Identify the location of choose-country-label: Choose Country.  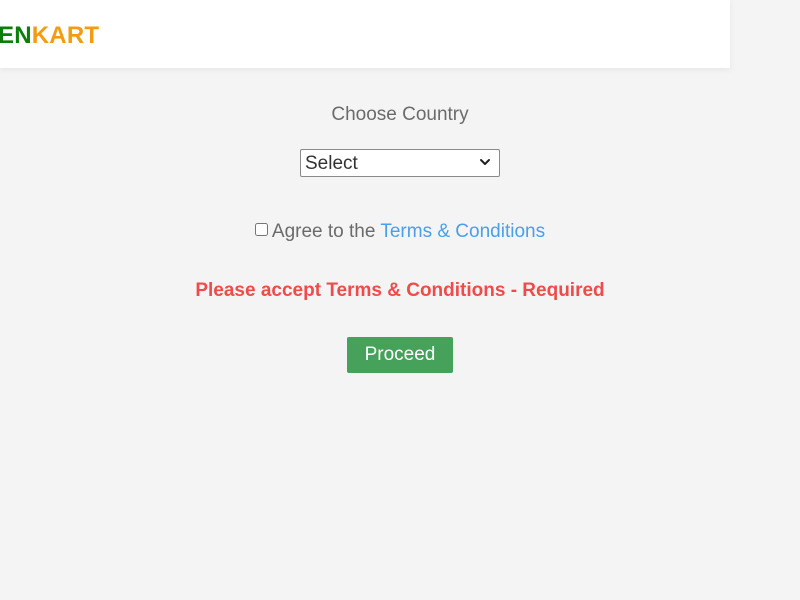
(400, 114).